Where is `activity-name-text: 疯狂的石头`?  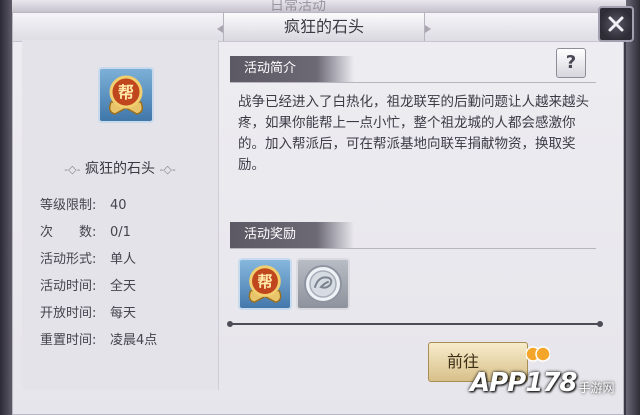 activity-name-text: 疯狂的石头 is located at coordinates (120, 169).